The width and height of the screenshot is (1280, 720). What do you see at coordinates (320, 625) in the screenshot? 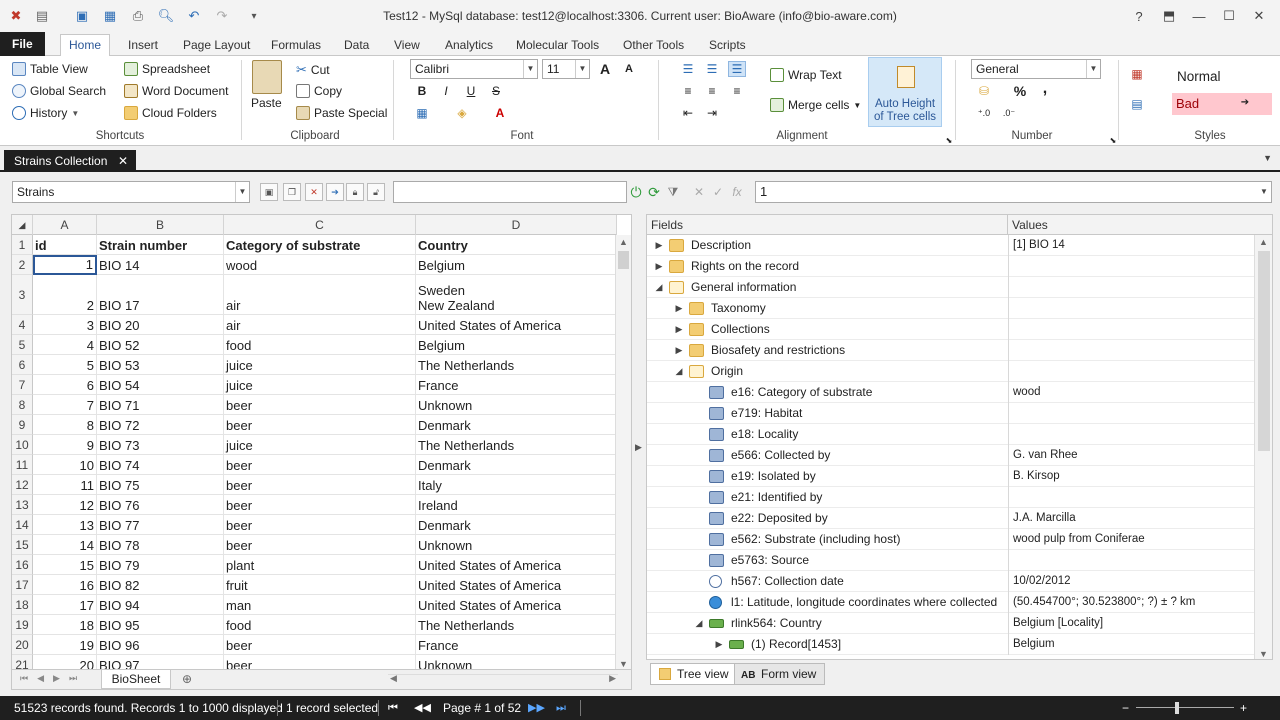
I see `grid-cell: food` at bounding box center [320, 625].